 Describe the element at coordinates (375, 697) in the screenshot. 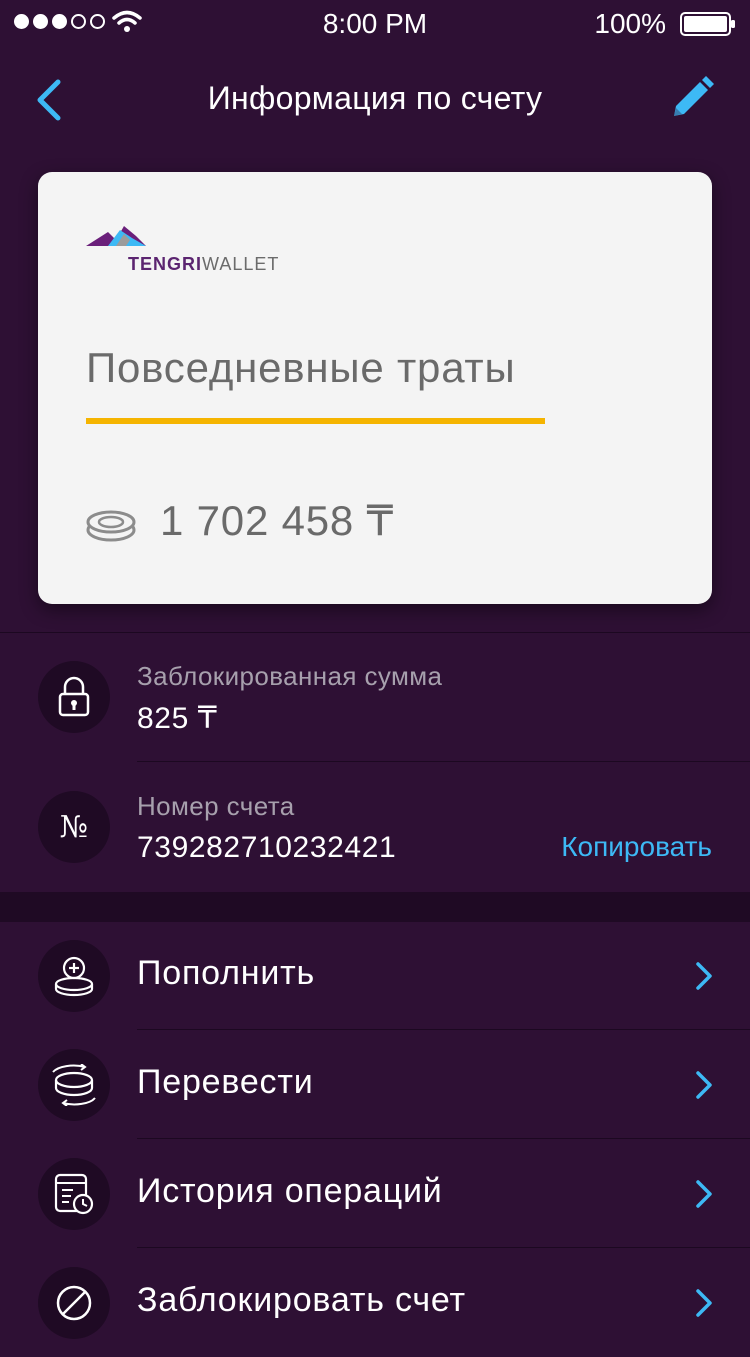

I see `blocked-amount-row: Заблокированная сумма 825 ₸` at that location.